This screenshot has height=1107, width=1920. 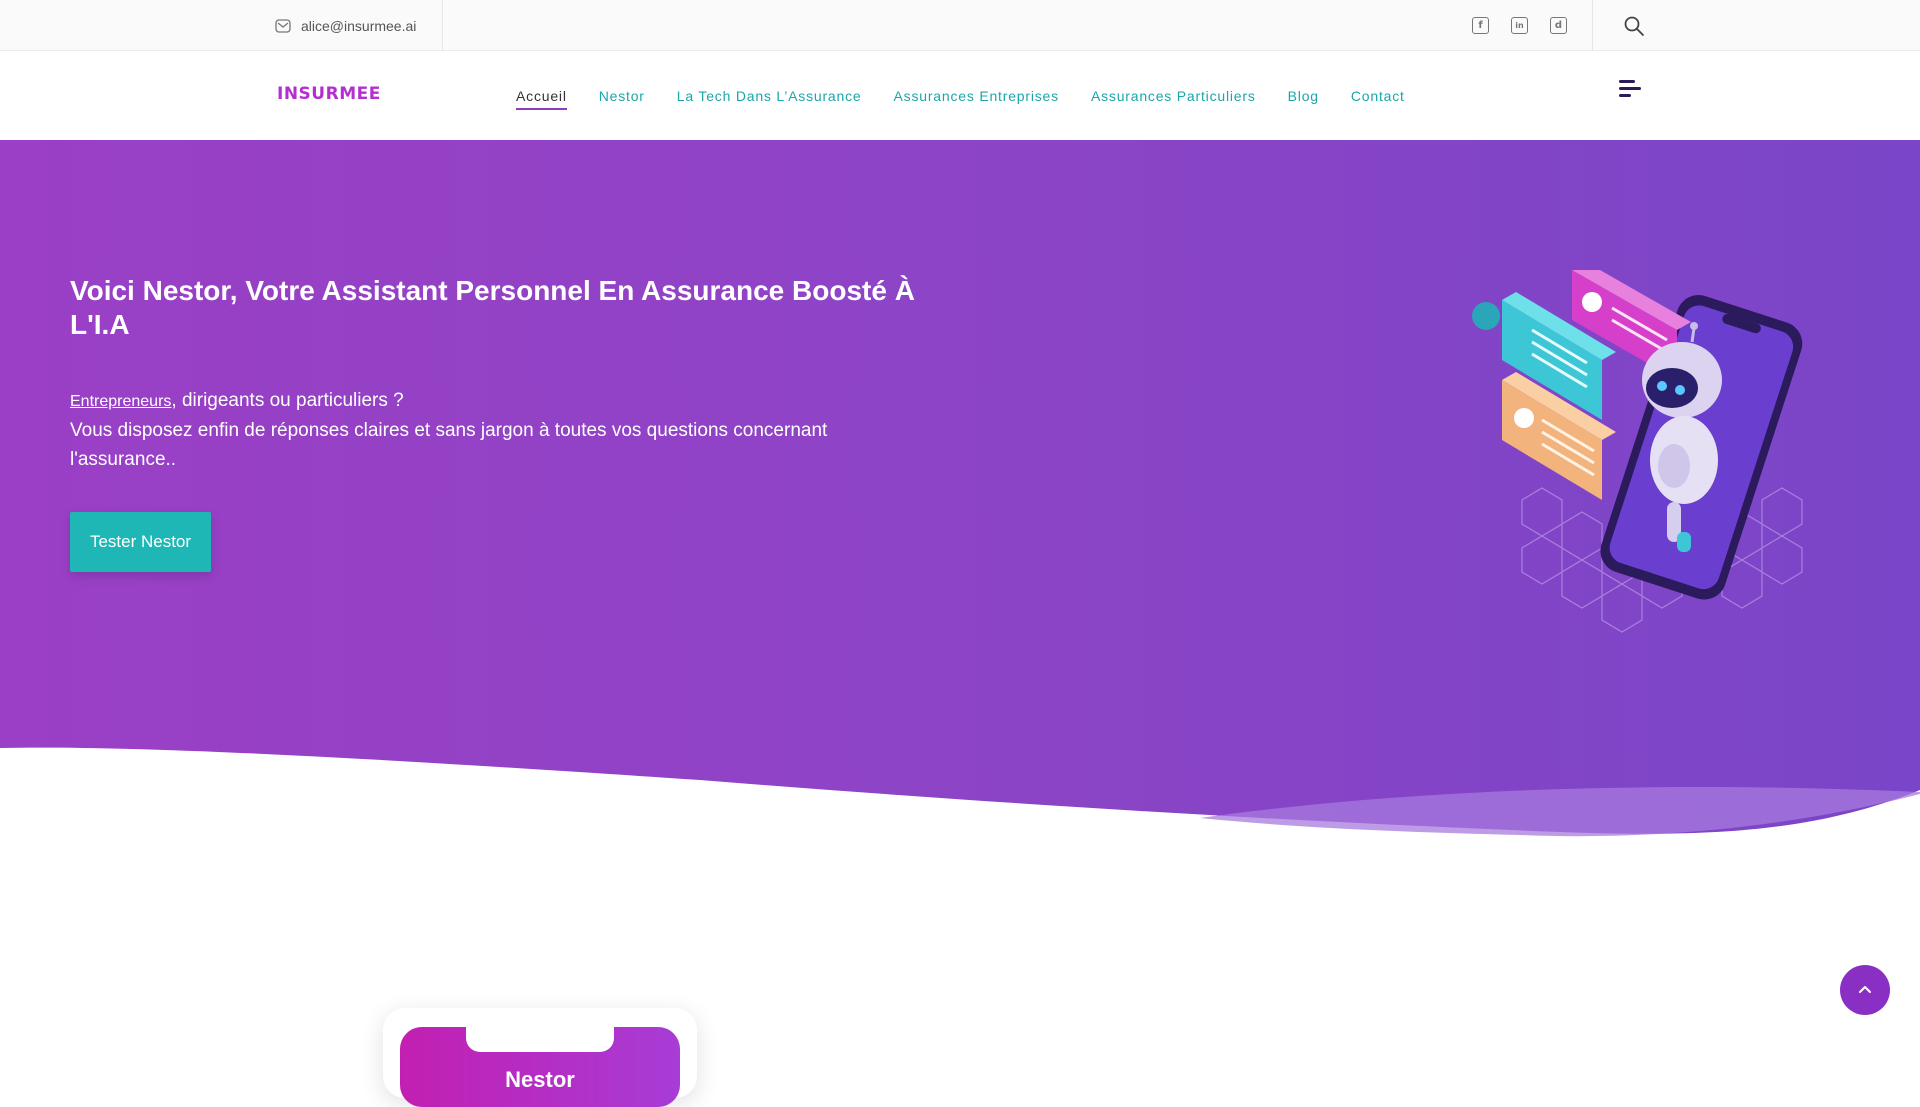 What do you see at coordinates (359, 25) in the screenshot?
I see `contact-email-text: alice@insurmee.ai` at bounding box center [359, 25].